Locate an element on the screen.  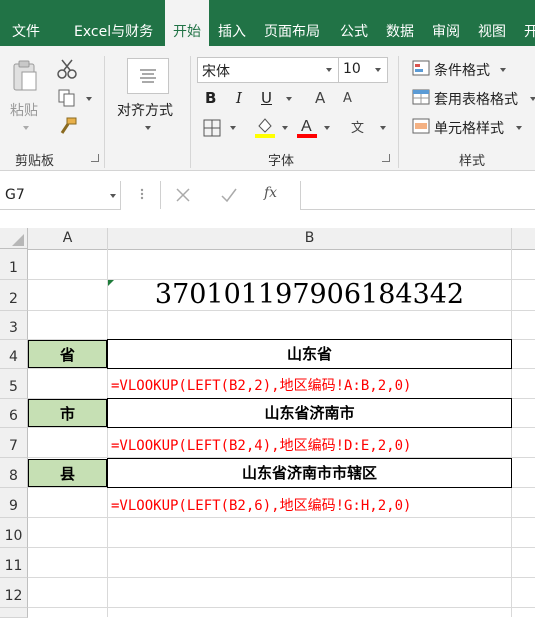
row-header-5: 5 is located at coordinates (14, 384).